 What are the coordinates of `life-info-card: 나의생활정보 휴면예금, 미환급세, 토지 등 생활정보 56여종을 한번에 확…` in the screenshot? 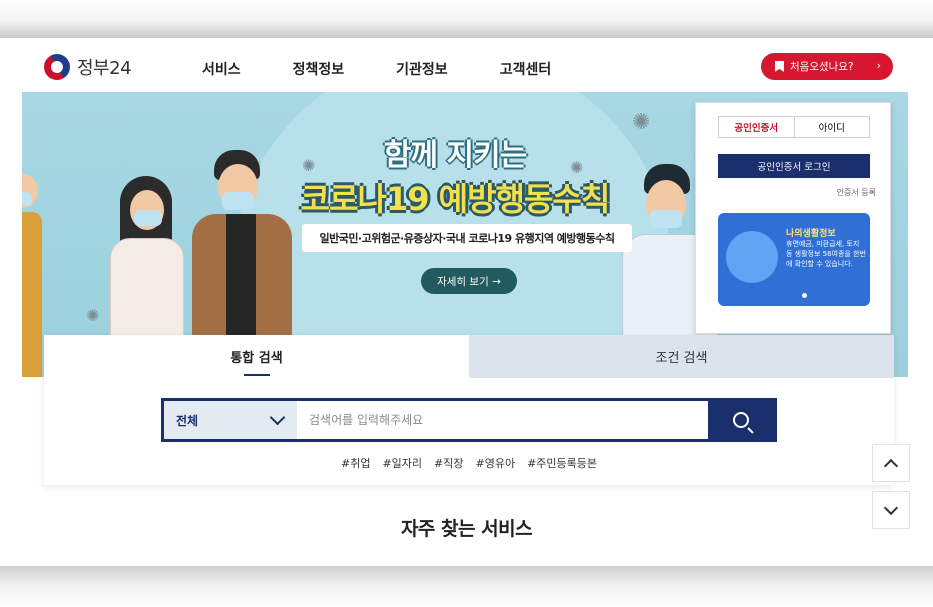 It's located at (794, 259).